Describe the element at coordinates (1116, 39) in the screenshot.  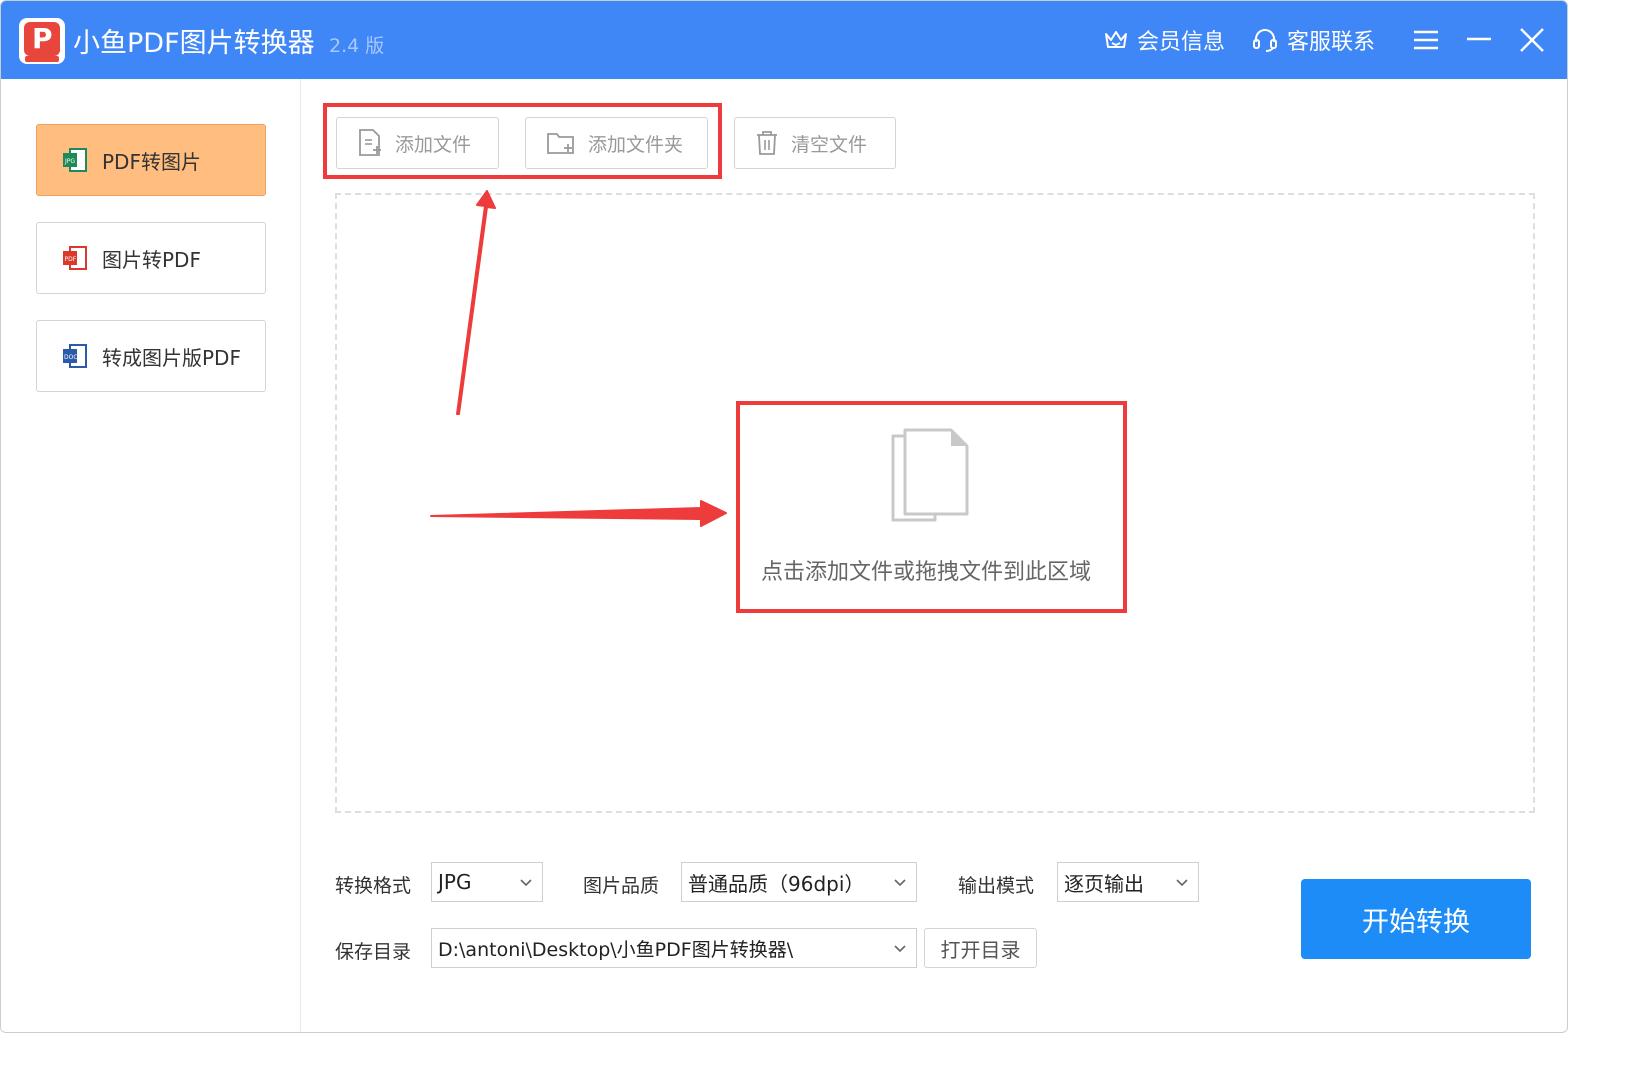
I see `crown-icon` at that location.